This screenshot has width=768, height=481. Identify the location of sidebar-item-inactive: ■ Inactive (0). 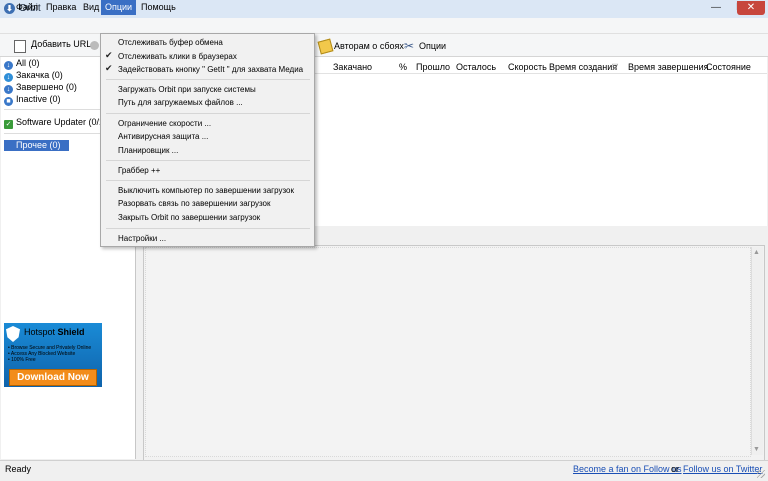
(32, 99).